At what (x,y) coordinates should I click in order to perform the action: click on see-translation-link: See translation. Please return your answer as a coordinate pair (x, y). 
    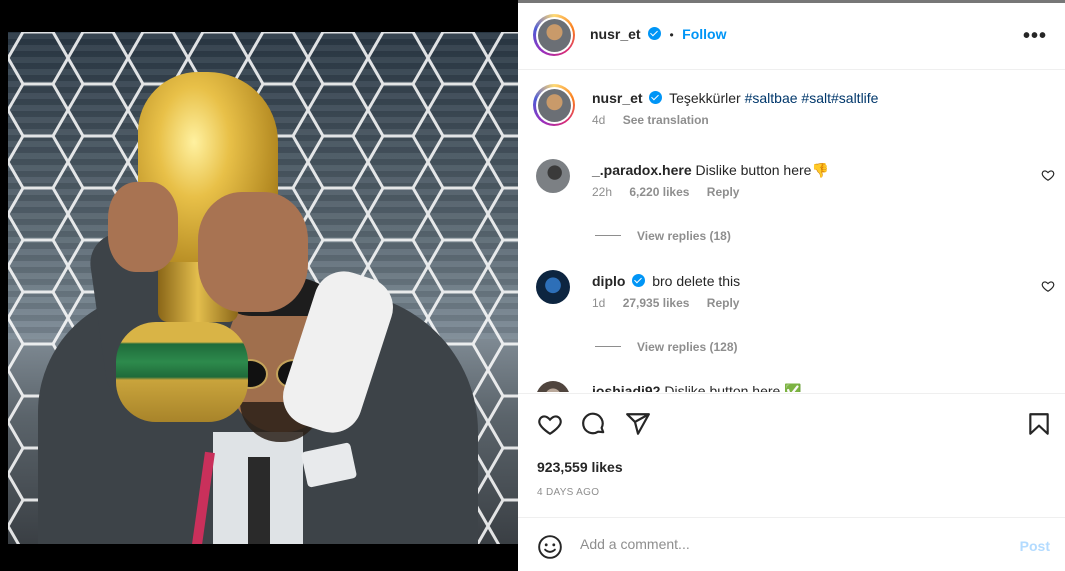
    Looking at the image, I should click on (666, 120).